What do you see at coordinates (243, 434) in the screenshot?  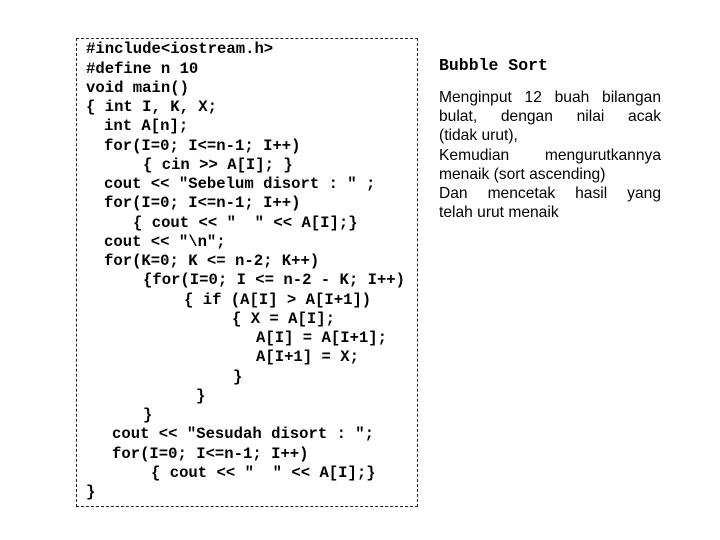 I see `code-line: cout << "Sesudah disort : ";` at bounding box center [243, 434].